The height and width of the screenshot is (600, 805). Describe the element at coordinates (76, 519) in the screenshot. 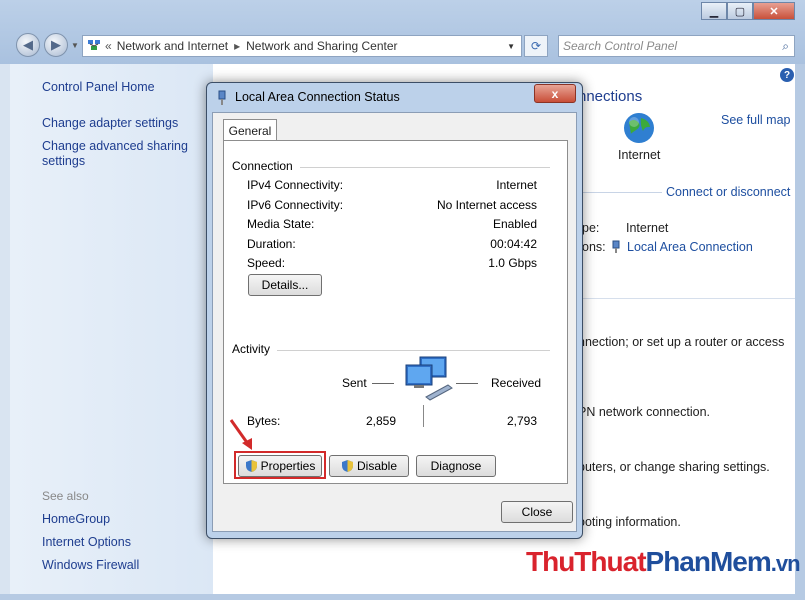

I see `homegroup-link: HomeGroup` at that location.